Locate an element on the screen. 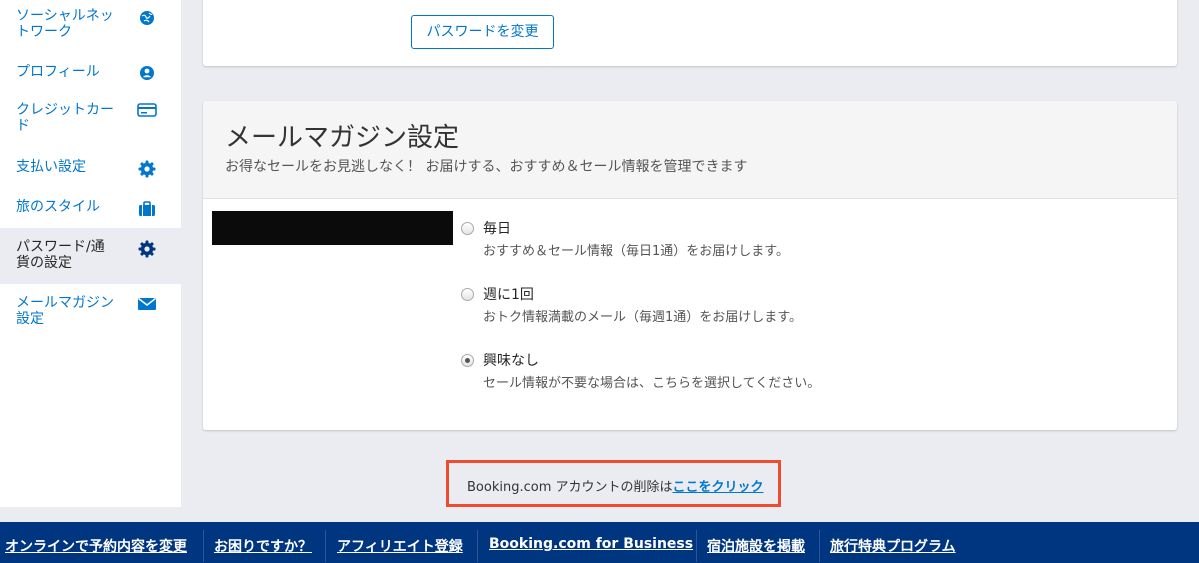 Image resolution: width=1199 pixels, height=563 pixels. sidebar-item-password-currency: パスワード/通貨の設定 is located at coordinates (90, 256).